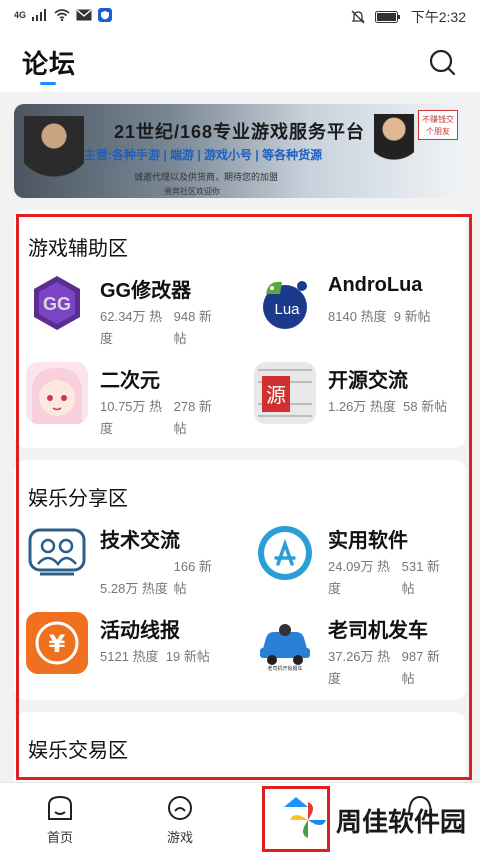  Describe the element at coordinates (84, 15) in the screenshot. I see `mail-icon` at that location.